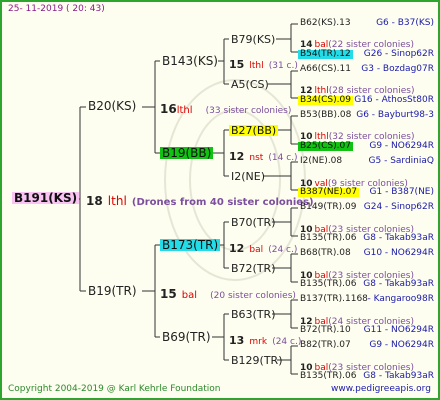 The height and width of the screenshot is (400, 440). What do you see at coordinates (400, 299) in the screenshot?
I see `queen-gen5-code: - Kangaroo98R` at bounding box center [400, 299].